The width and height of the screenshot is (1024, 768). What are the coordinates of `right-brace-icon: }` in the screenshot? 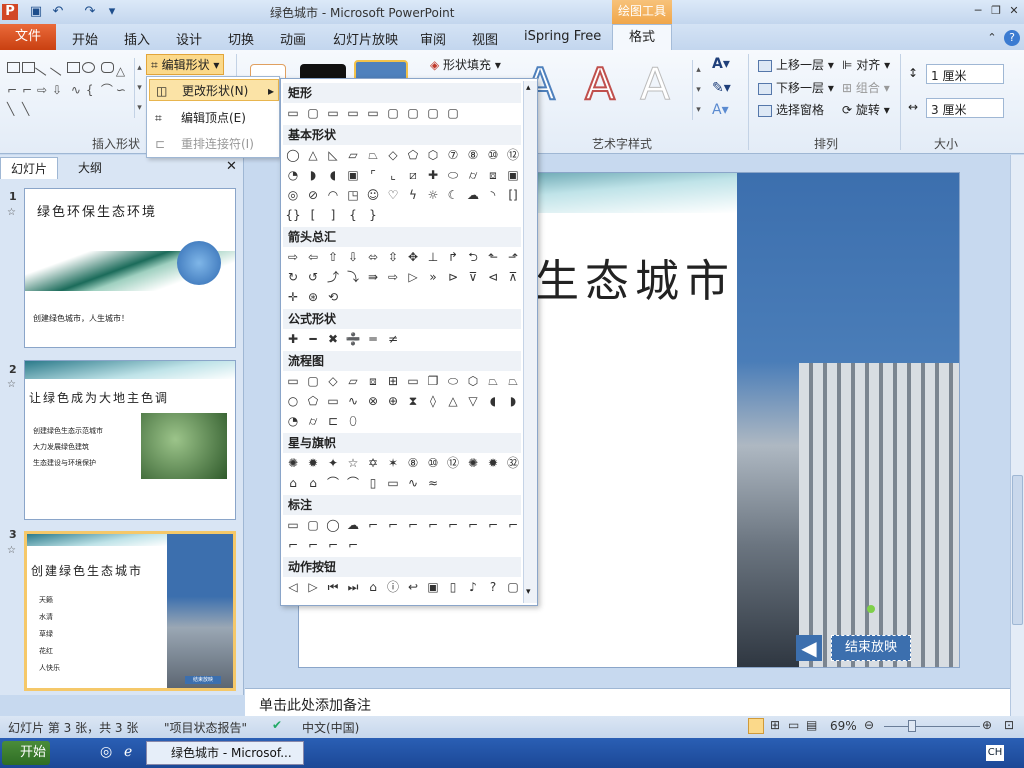 It's located at (373, 215).